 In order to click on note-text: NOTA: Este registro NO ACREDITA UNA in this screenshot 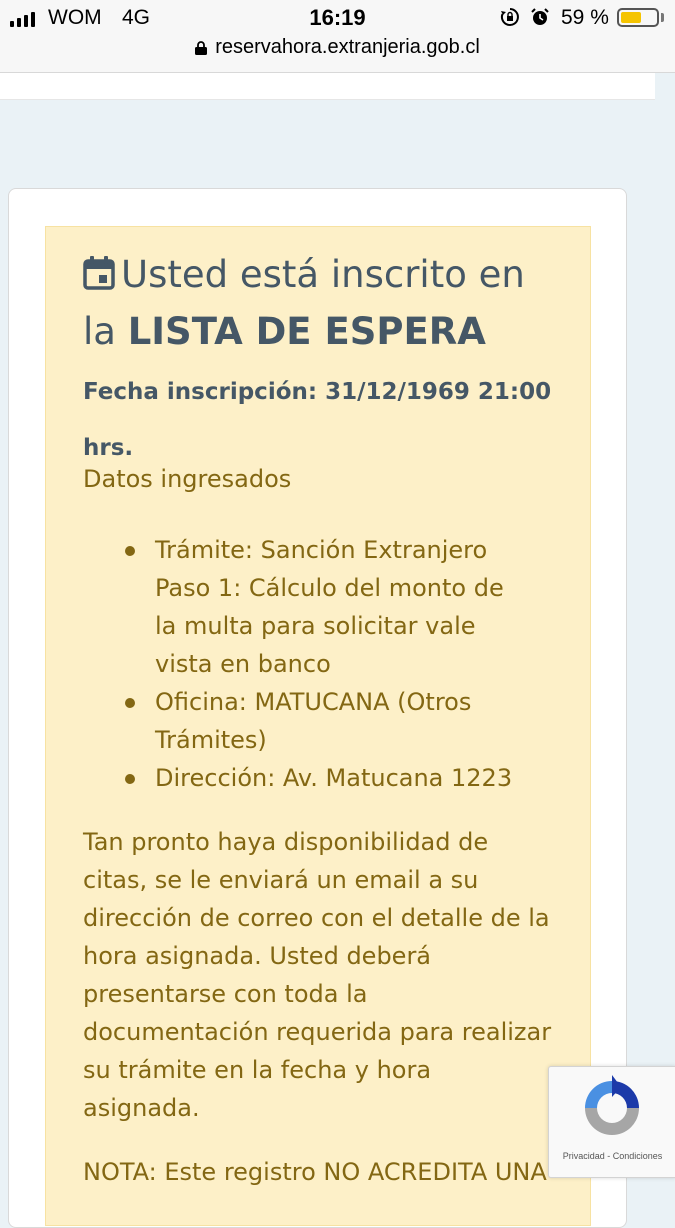, I will do `click(315, 1172)`.